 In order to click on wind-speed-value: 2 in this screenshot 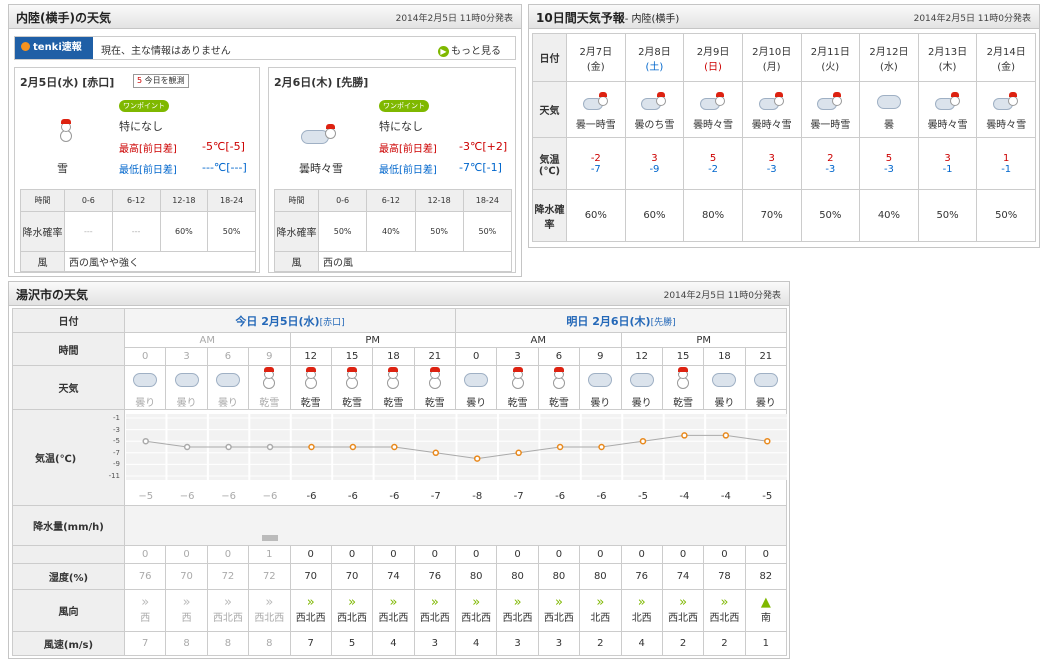, I will do `click(600, 643)`.